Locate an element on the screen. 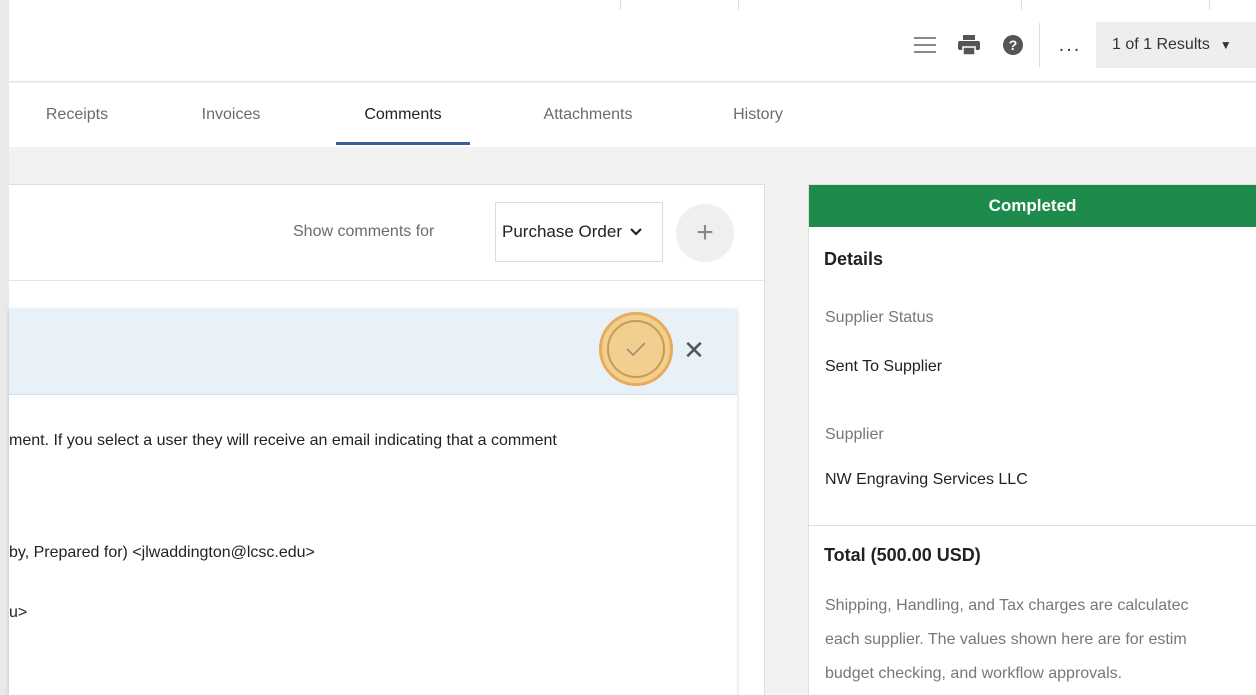 This screenshot has height=695, width=1256. results-dropdown: 1 of 1 Results ▼ is located at coordinates (1176, 45).